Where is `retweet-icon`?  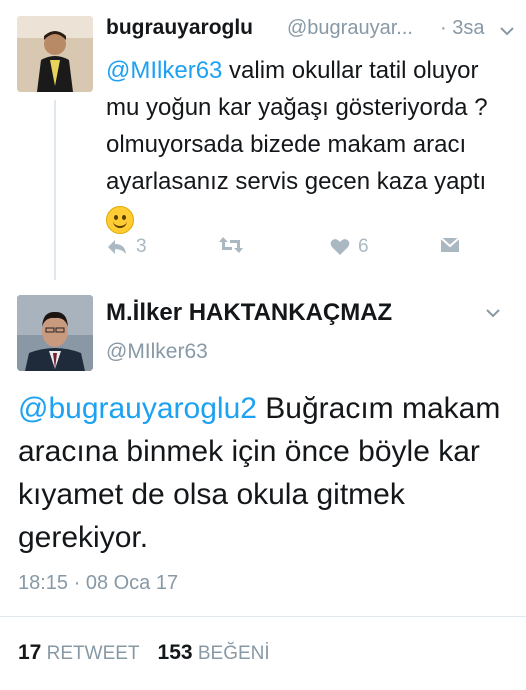 retweet-icon is located at coordinates (231, 245).